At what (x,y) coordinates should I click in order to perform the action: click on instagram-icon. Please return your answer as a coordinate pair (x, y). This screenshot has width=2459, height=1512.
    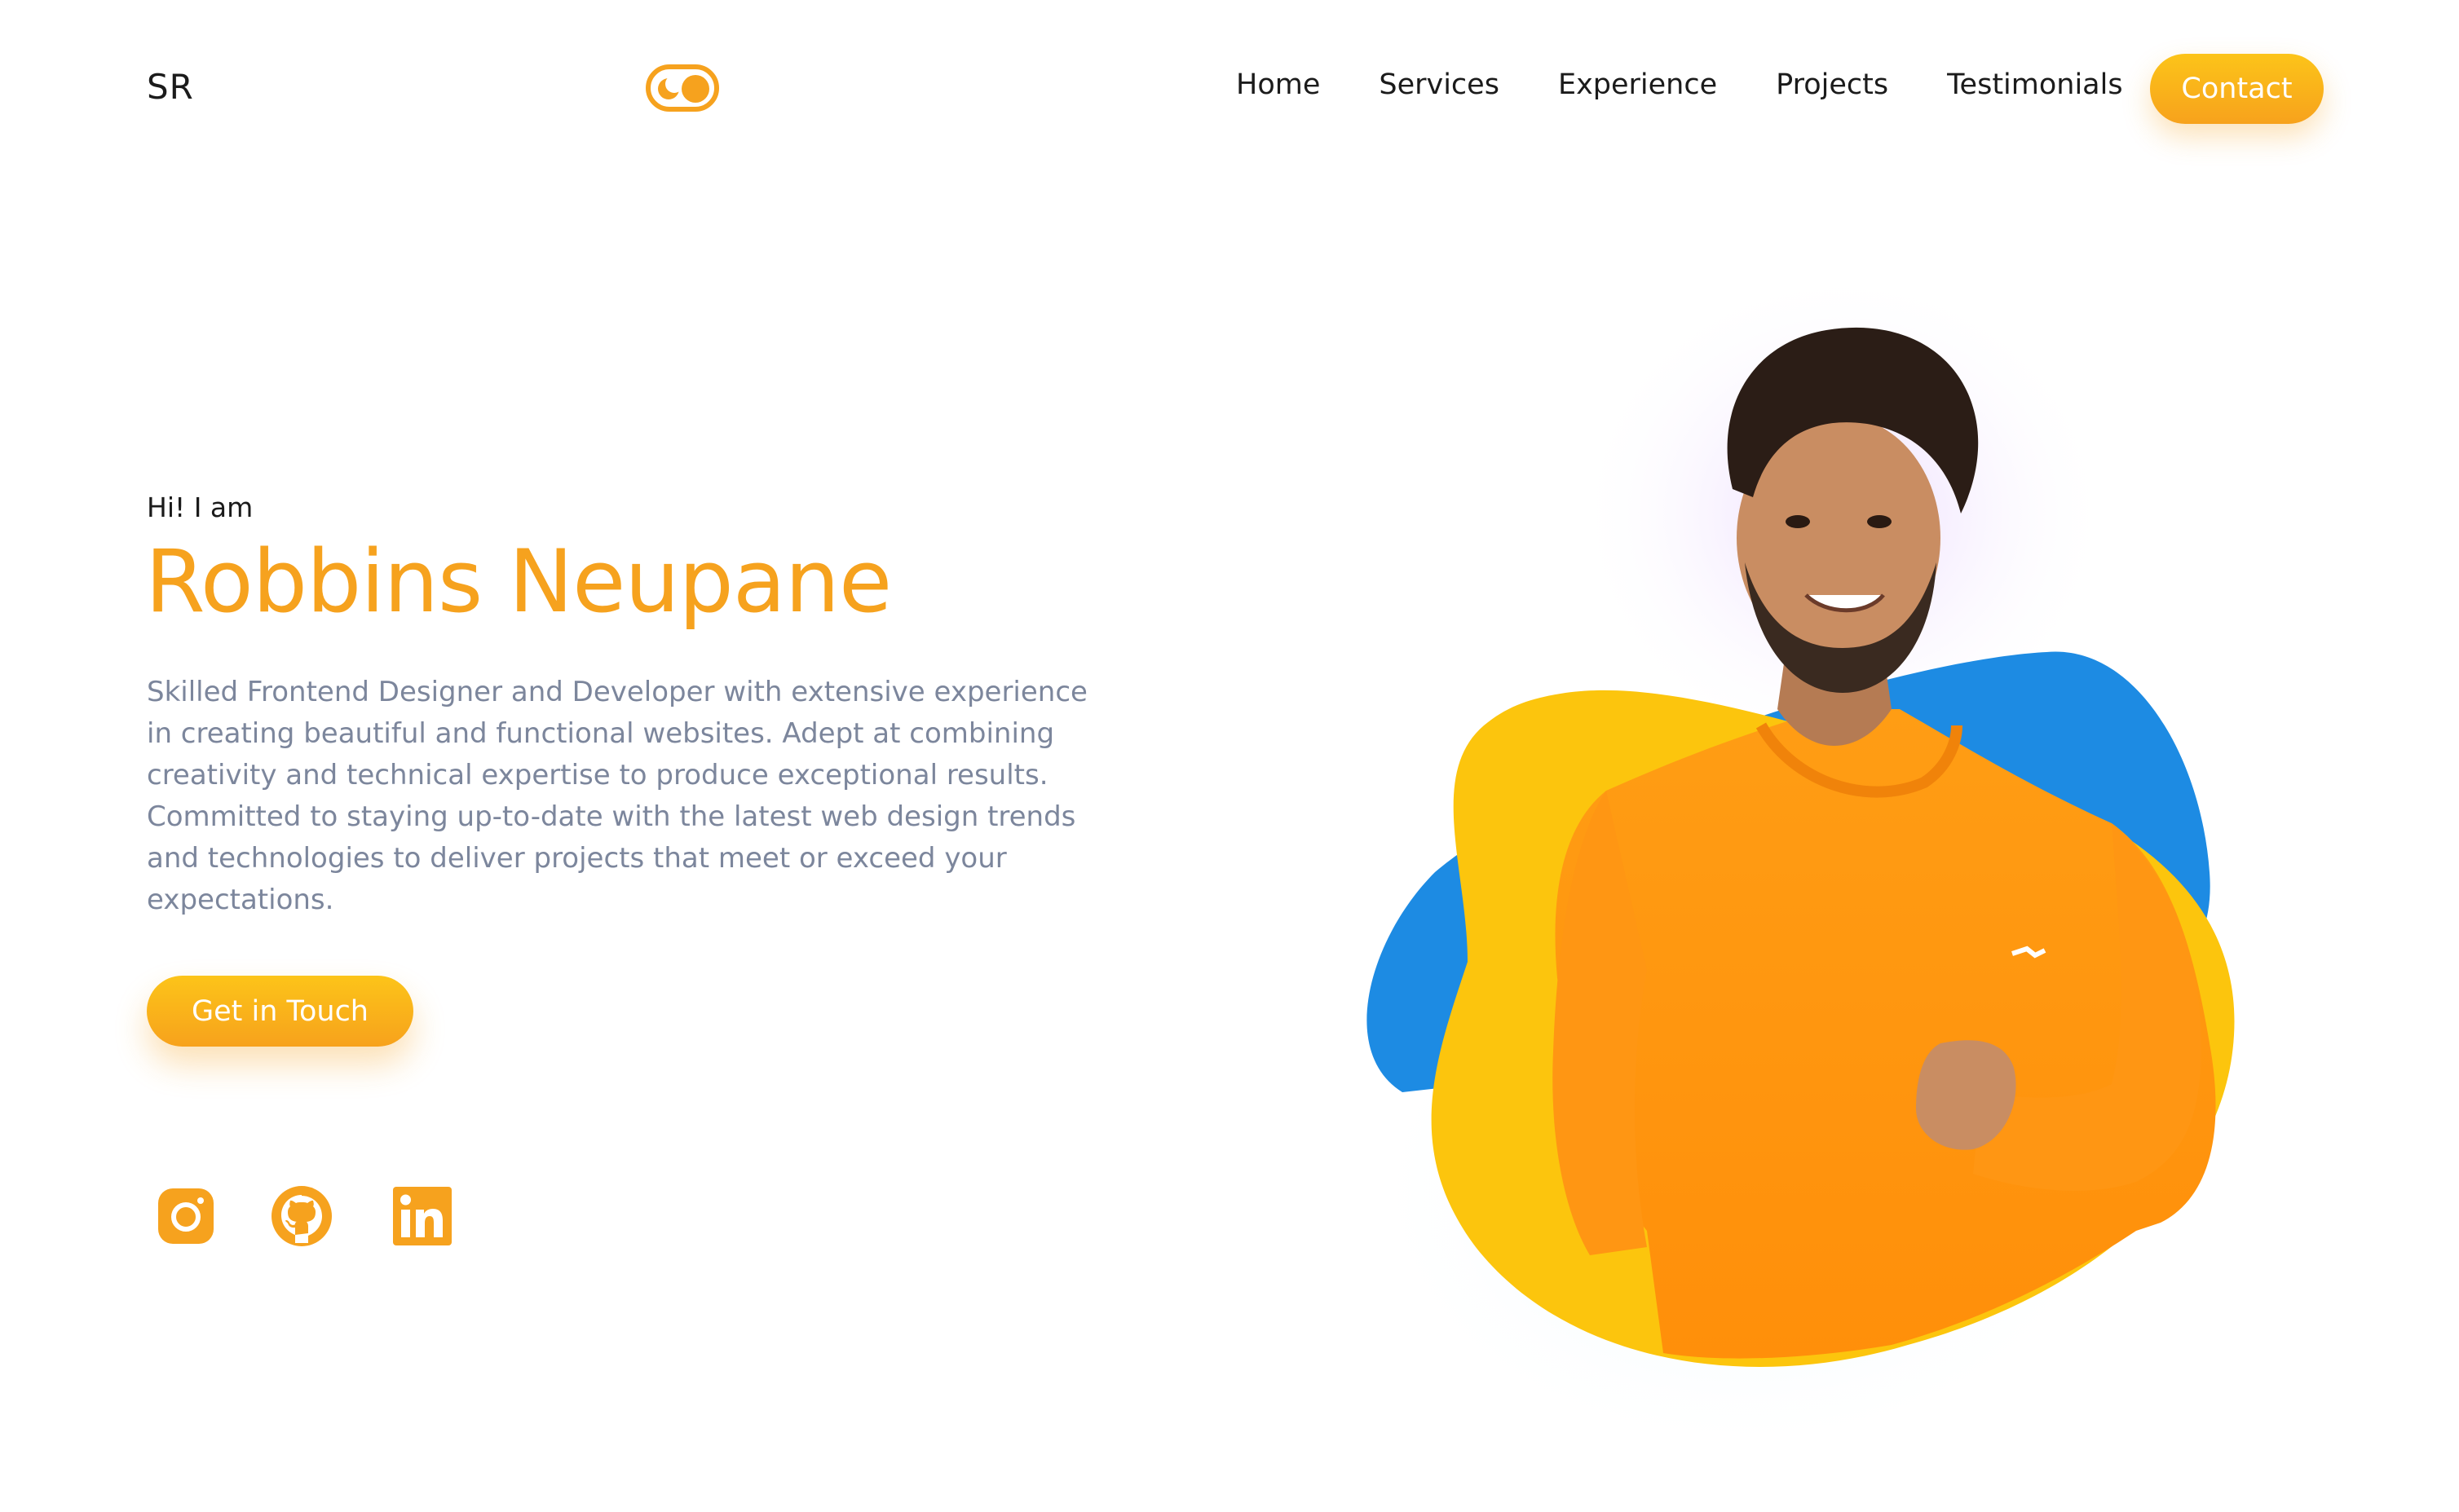
    Looking at the image, I should click on (186, 1216).